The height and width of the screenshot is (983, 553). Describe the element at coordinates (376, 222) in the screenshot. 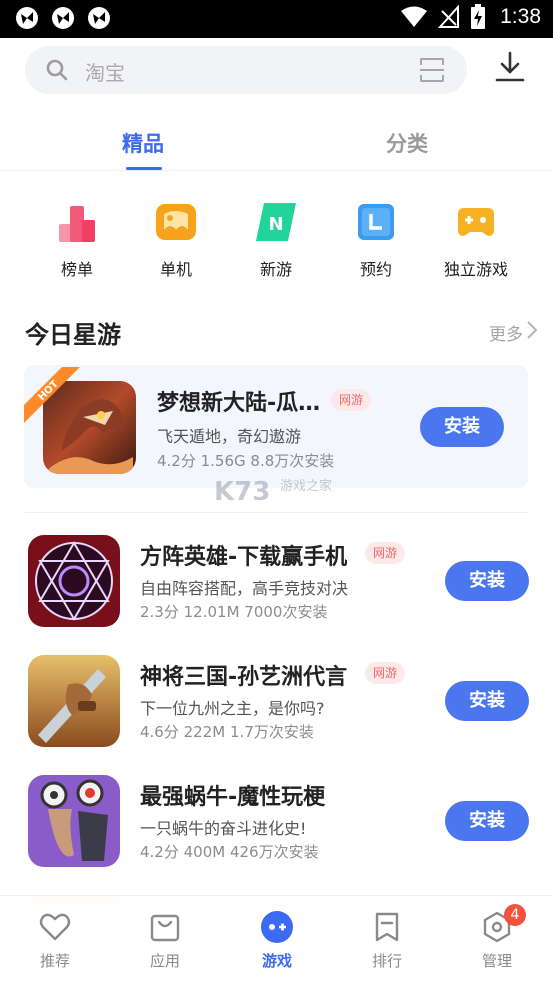

I see `reserve-icon` at that location.